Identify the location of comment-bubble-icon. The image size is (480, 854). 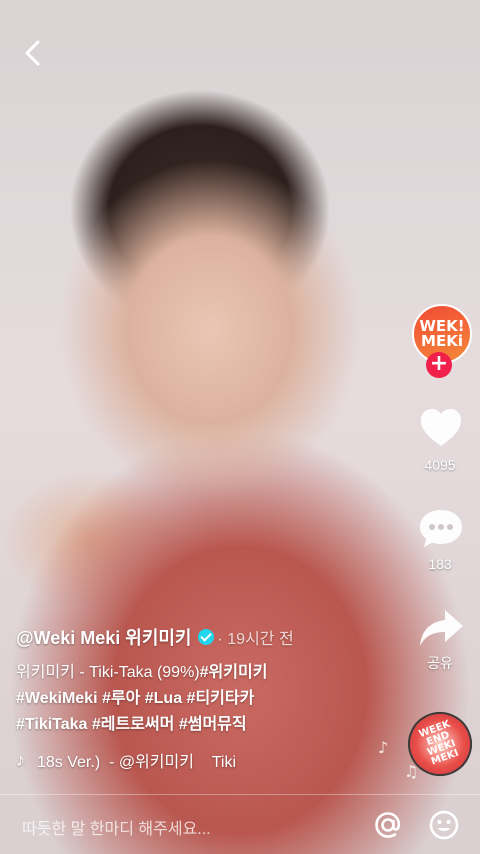
(441, 528).